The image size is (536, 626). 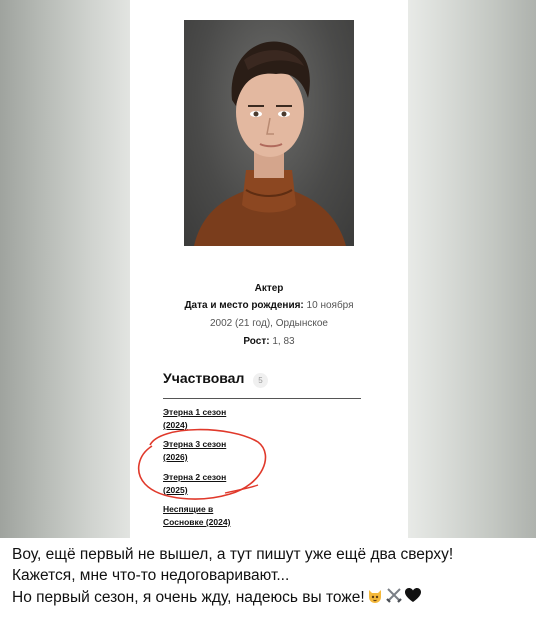 What do you see at coordinates (218, 419) in the screenshot?
I see `film-link: Этерна 1 сезон (2024)` at bounding box center [218, 419].